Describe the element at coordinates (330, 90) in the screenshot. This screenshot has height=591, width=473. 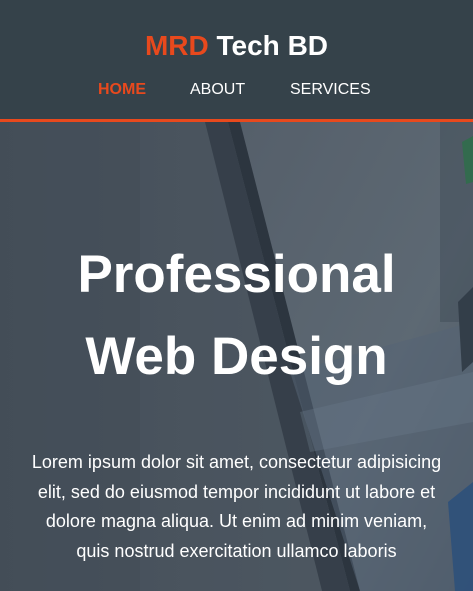
I see `nav-services-link: SERVICES` at that location.